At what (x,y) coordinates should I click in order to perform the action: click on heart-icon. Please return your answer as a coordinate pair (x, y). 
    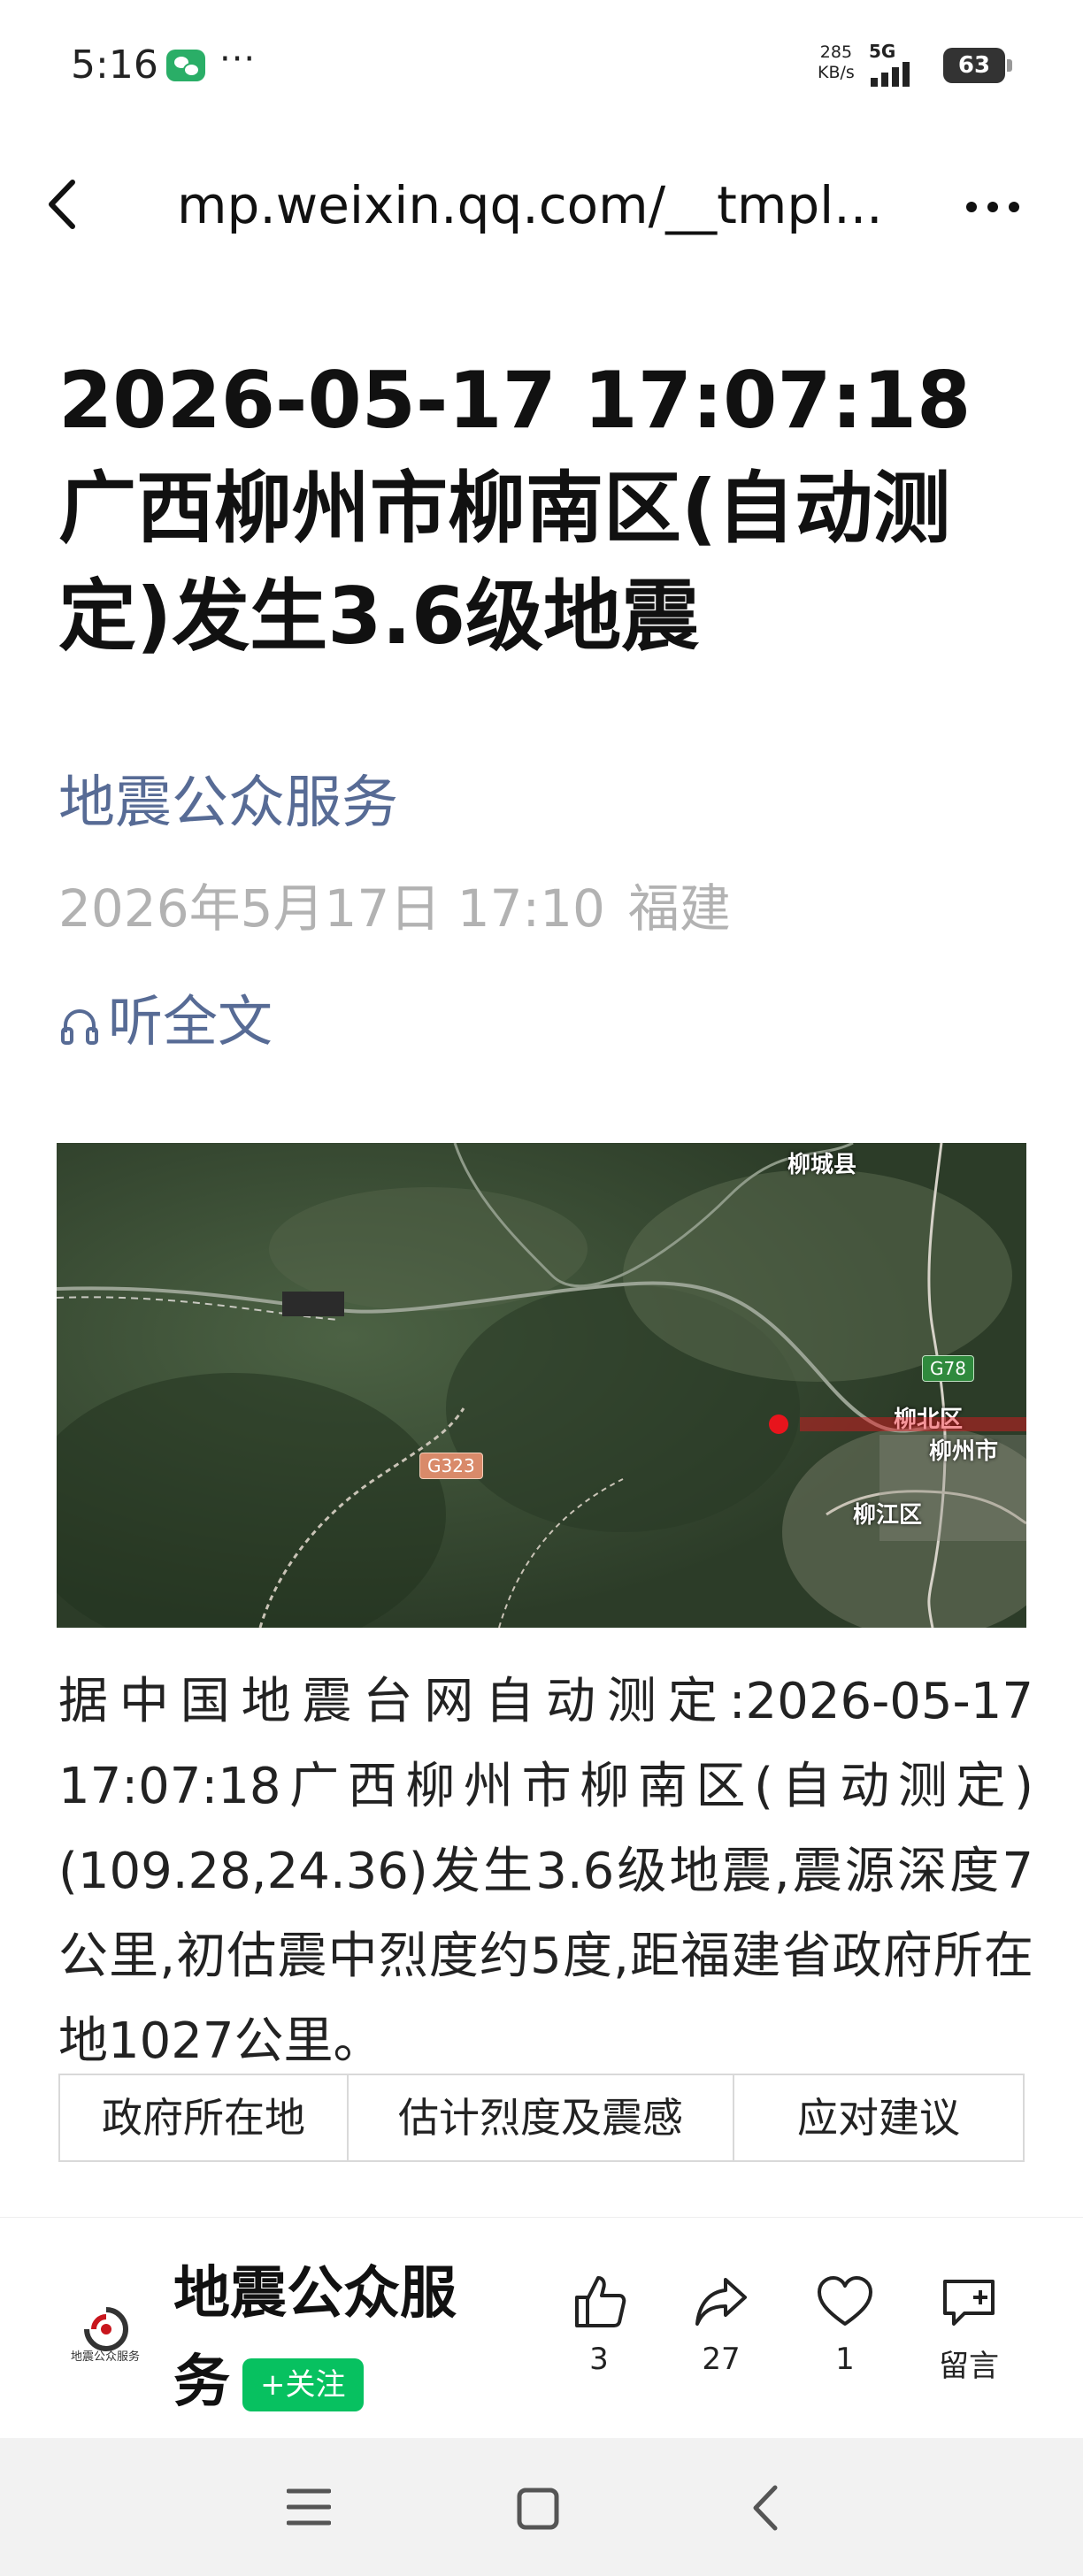
    Looking at the image, I should click on (845, 2301).